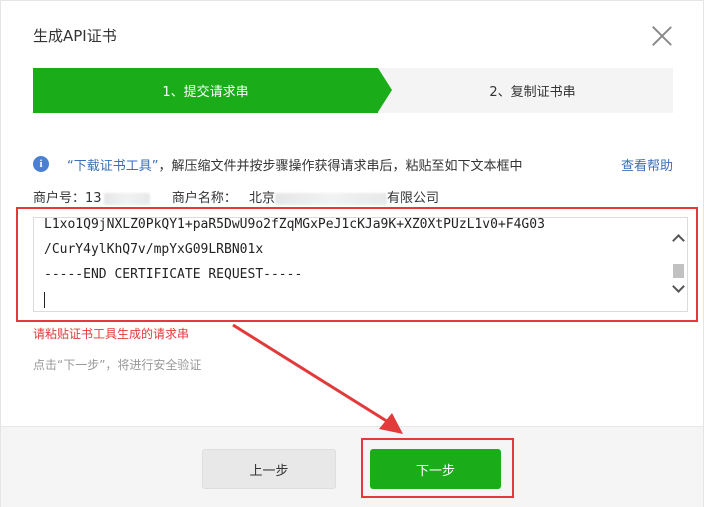  What do you see at coordinates (269, 469) in the screenshot?
I see `prev-step-button: 上一步` at bounding box center [269, 469].